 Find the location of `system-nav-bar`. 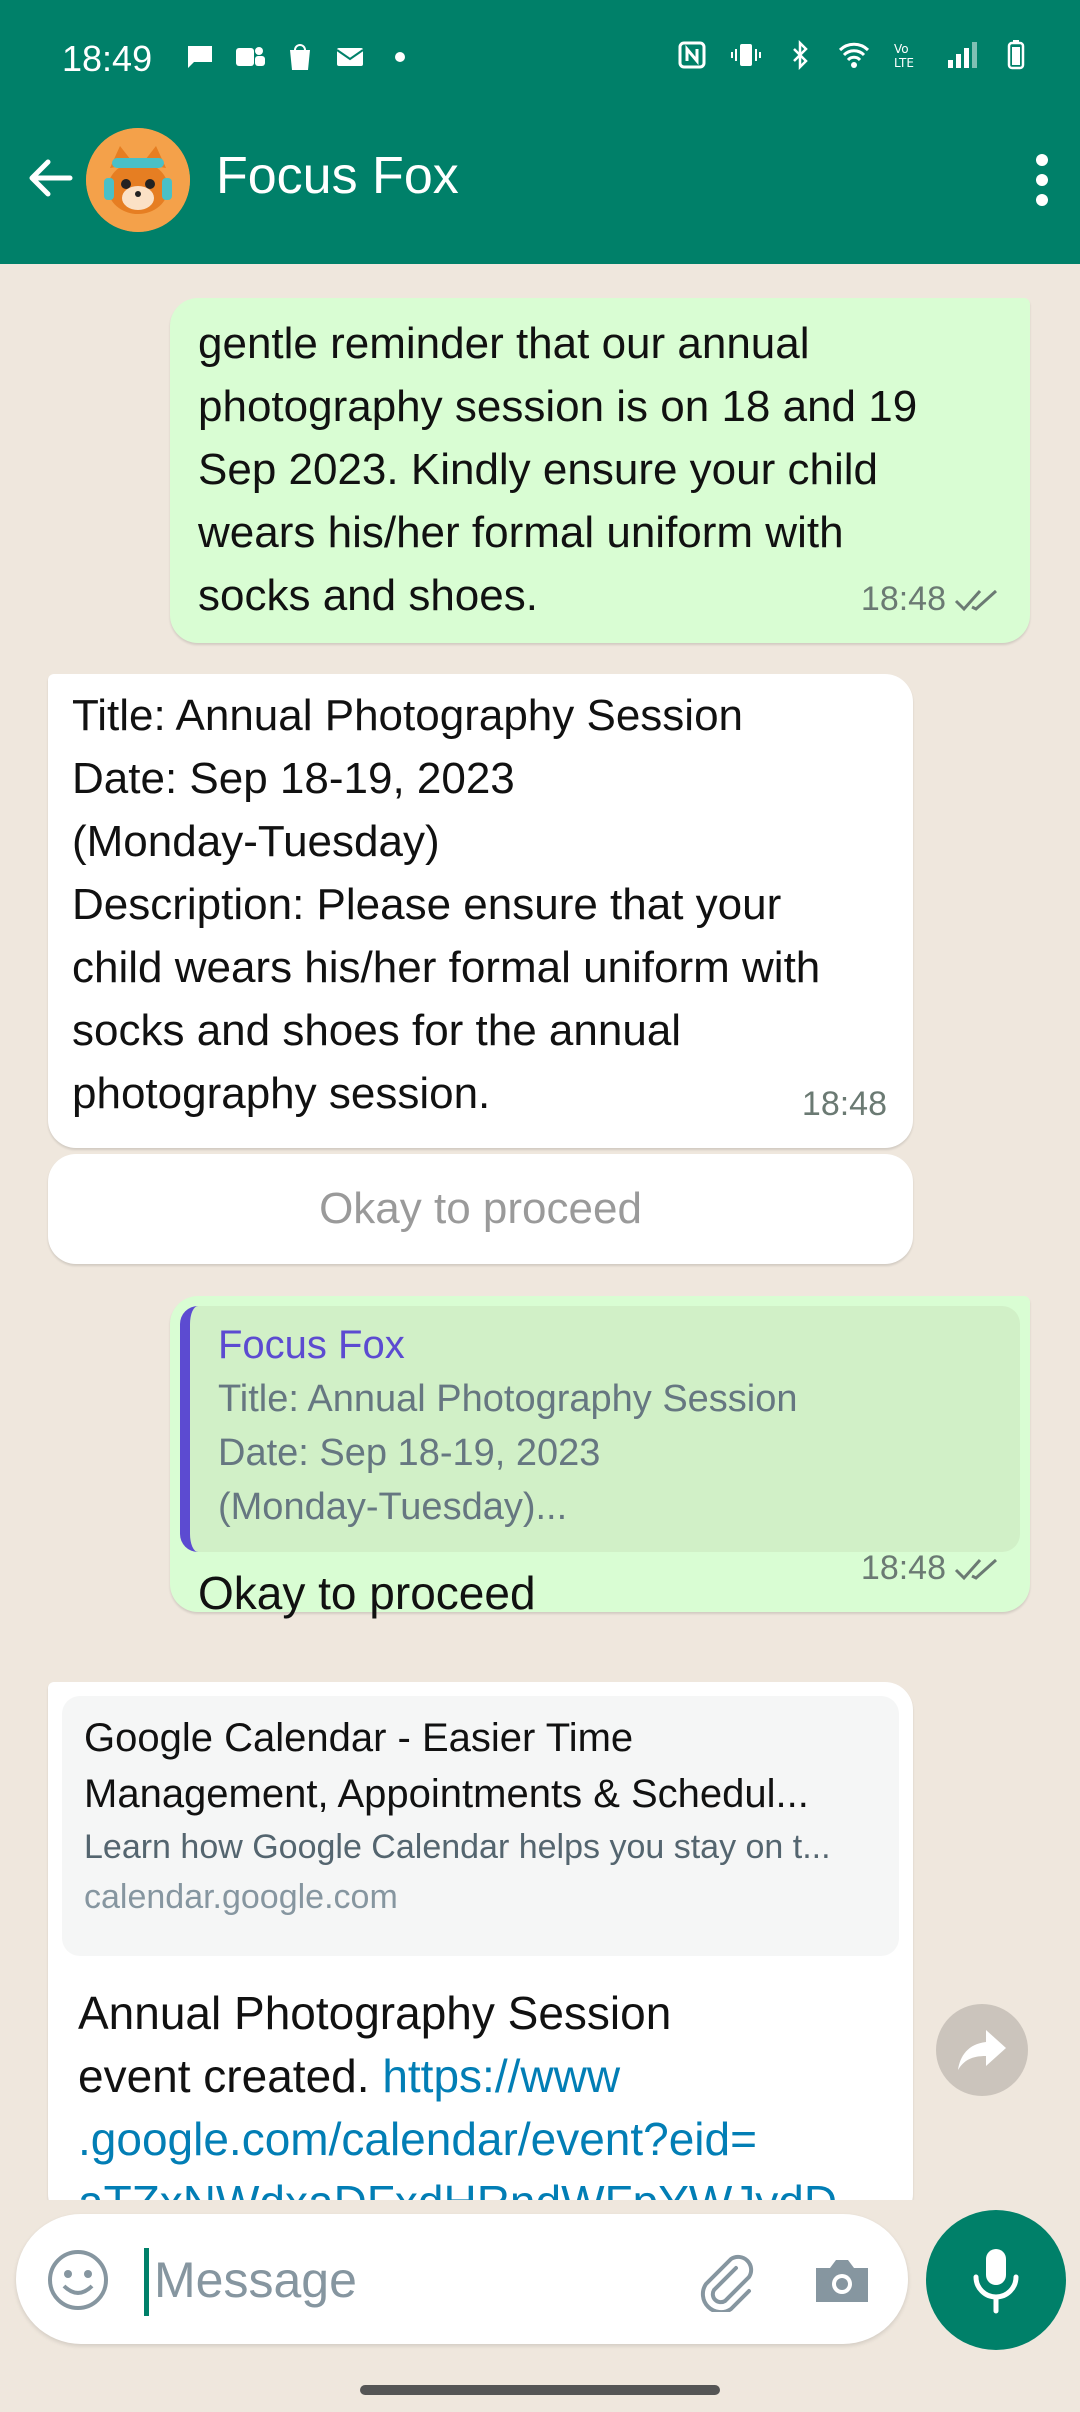

system-nav-bar is located at coordinates (540, 2384).